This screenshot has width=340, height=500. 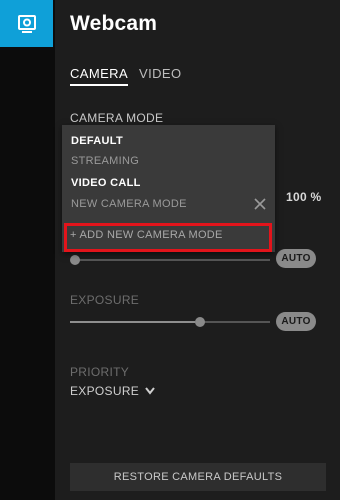 I want to click on webcam-icon, so click(x=26, y=23).